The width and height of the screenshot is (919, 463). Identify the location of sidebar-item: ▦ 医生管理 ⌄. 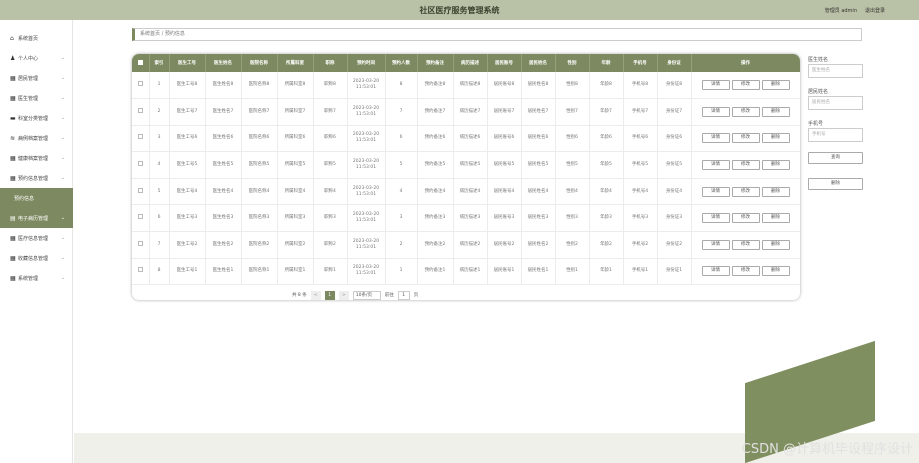
(36, 98).